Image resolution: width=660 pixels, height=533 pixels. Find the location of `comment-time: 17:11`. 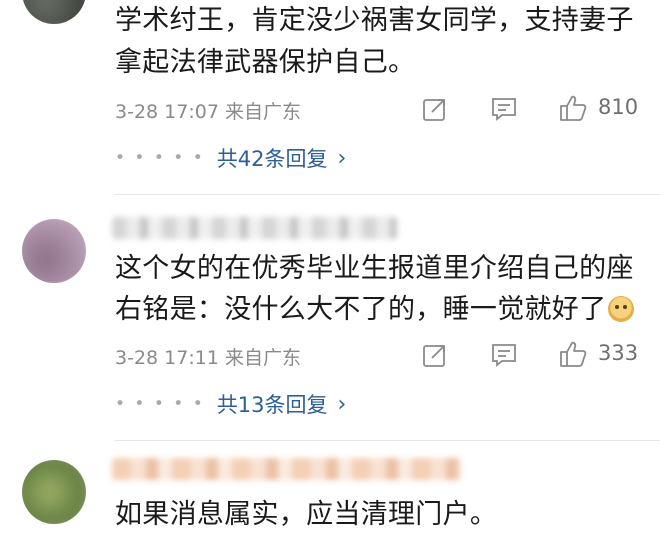

comment-time: 17:11 is located at coordinates (191, 358).